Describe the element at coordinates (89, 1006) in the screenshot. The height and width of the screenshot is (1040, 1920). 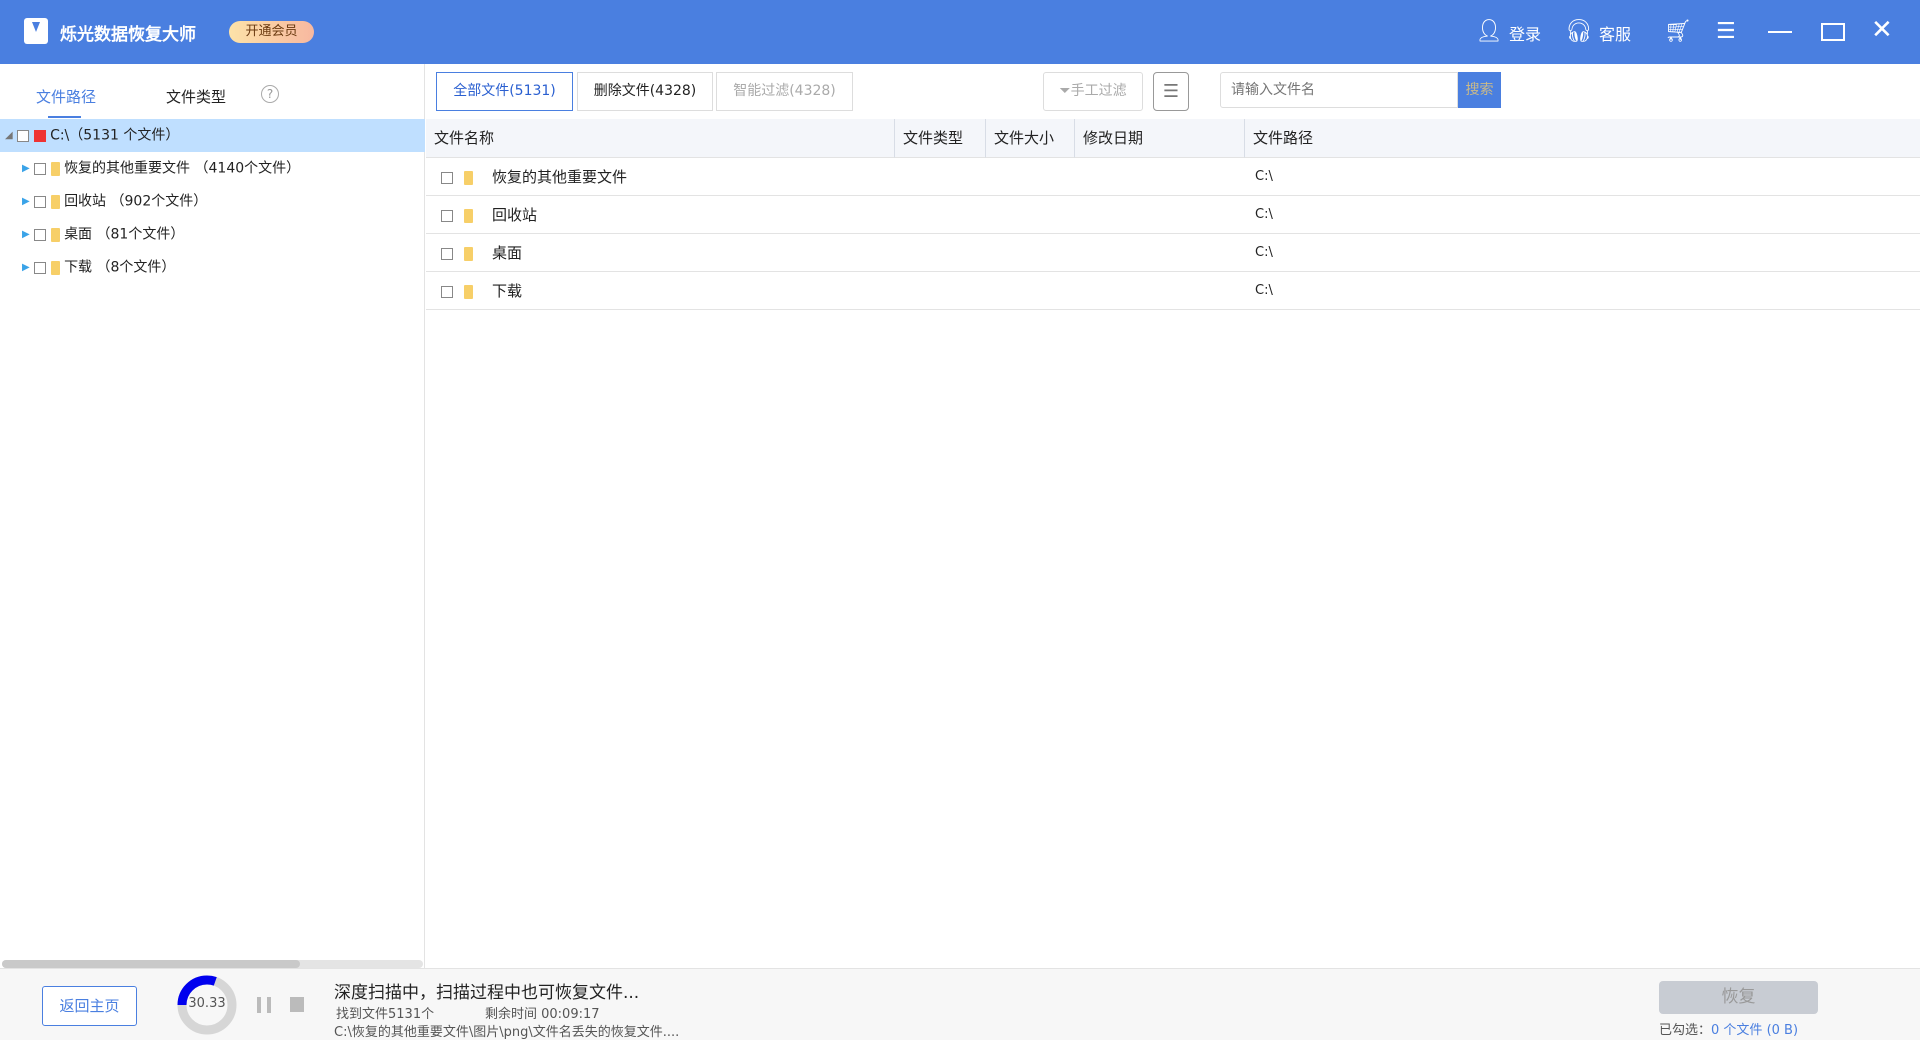
I see `back-home-button: 返回主页` at that location.